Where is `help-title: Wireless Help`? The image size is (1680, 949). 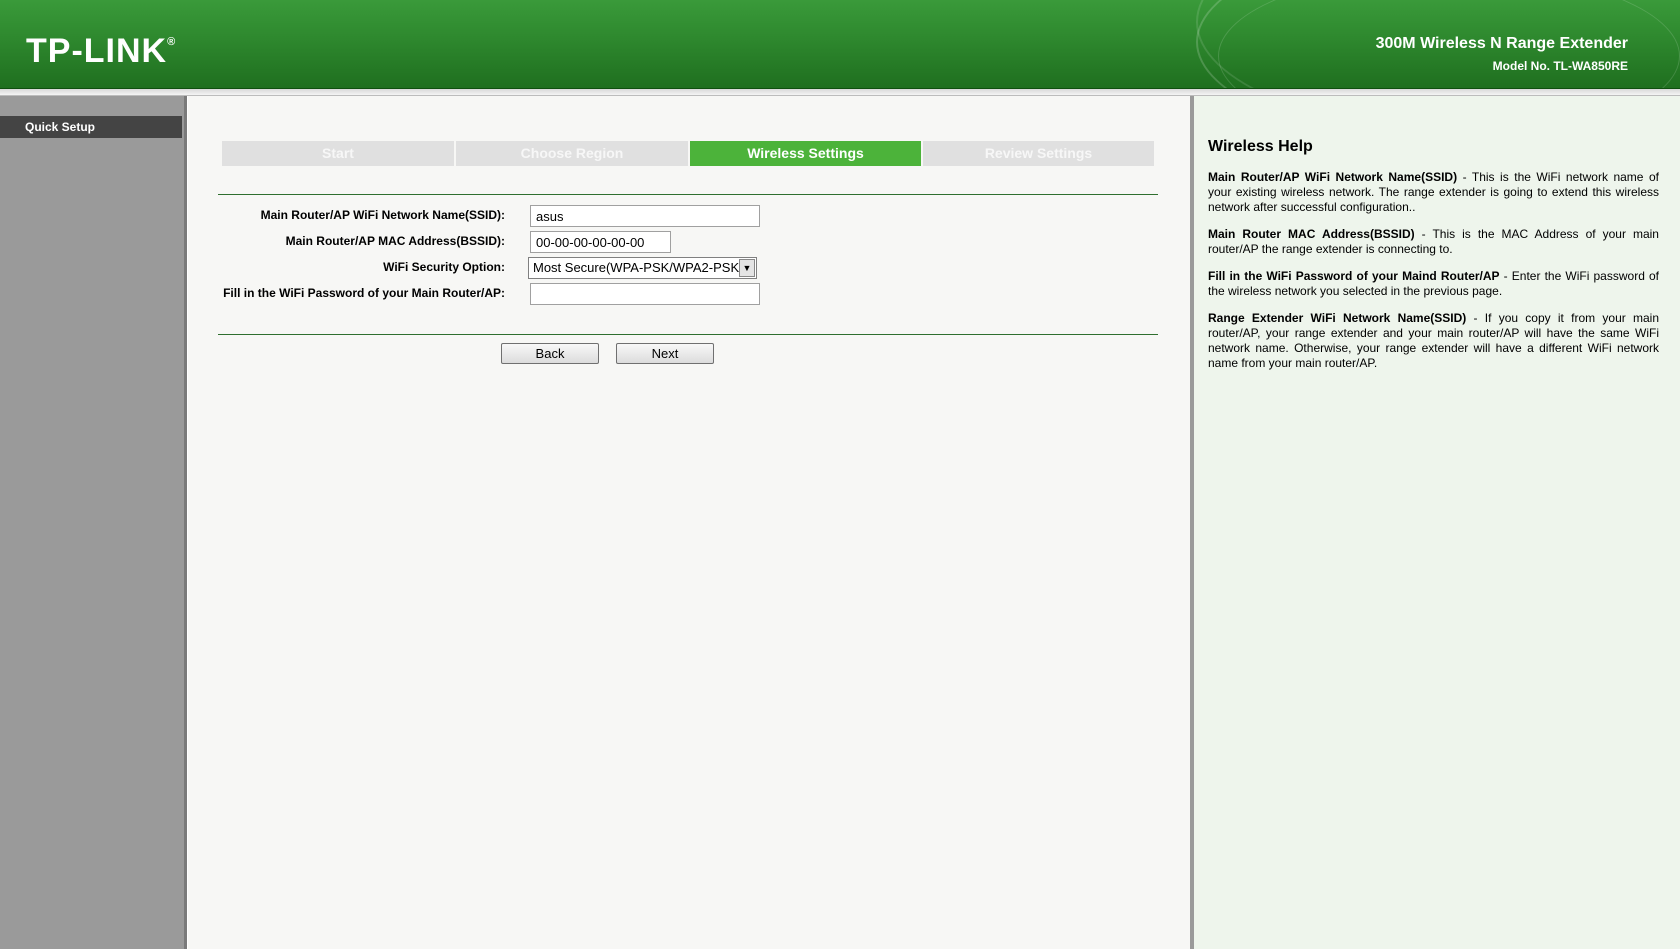 help-title: Wireless Help is located at coordinates (1260, 146).